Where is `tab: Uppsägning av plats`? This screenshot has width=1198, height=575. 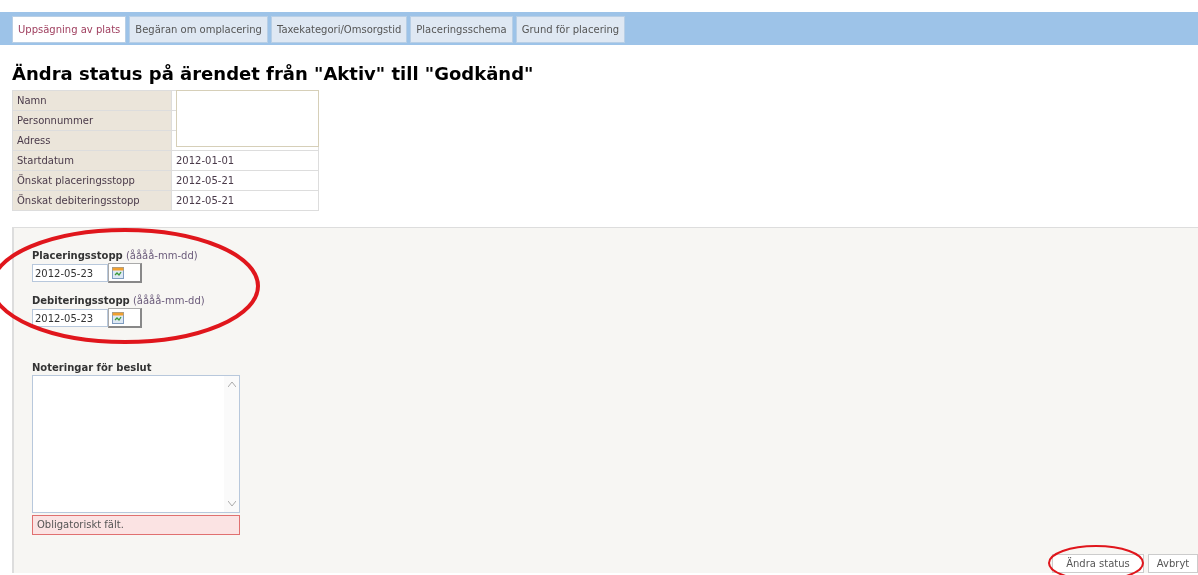
tab: Uppsägning av plats is located at coordinates (69, 29).